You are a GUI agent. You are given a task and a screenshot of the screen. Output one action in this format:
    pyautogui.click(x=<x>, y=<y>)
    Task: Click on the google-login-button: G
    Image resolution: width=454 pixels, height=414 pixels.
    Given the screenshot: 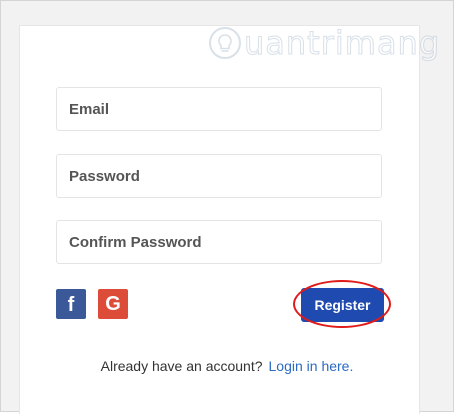 What is the action you would take?
    pyautogui.click(x=113, y=304)
    